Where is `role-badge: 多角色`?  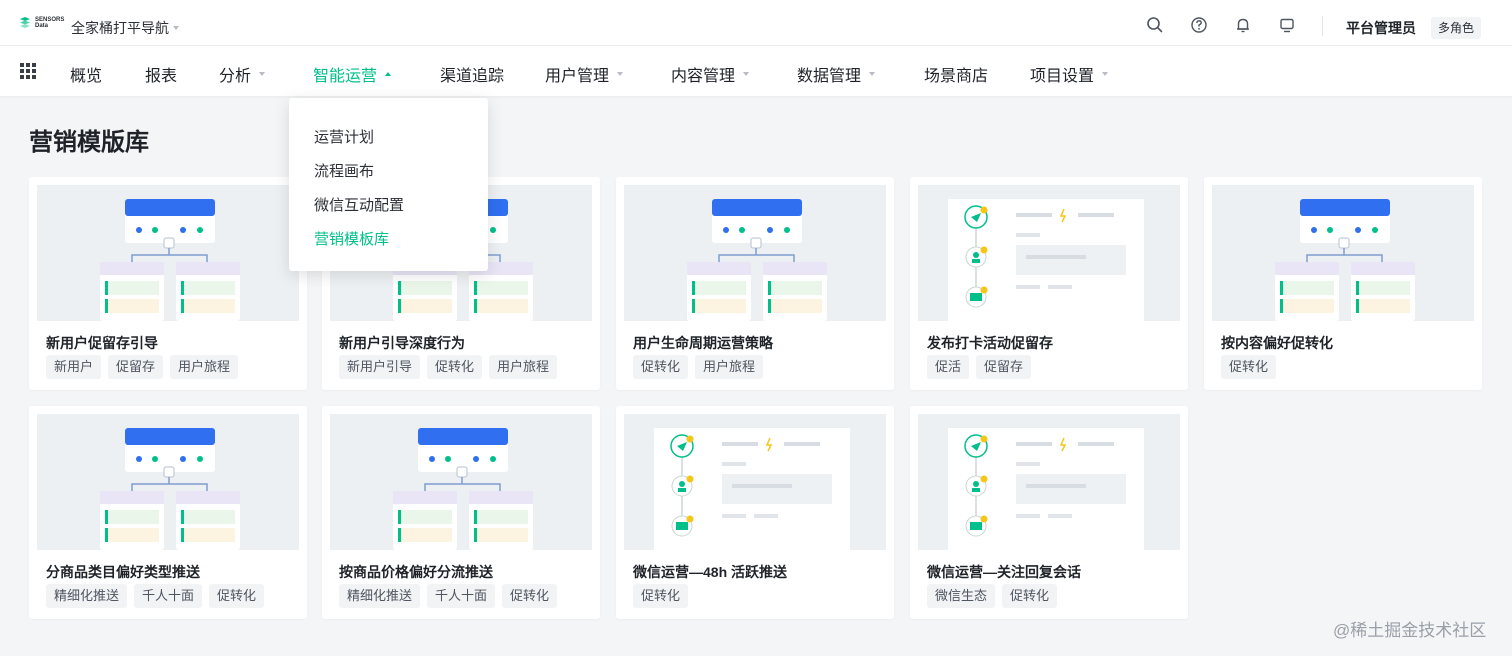 role-badge: 多角色 is located at coordinates (1456, 28).